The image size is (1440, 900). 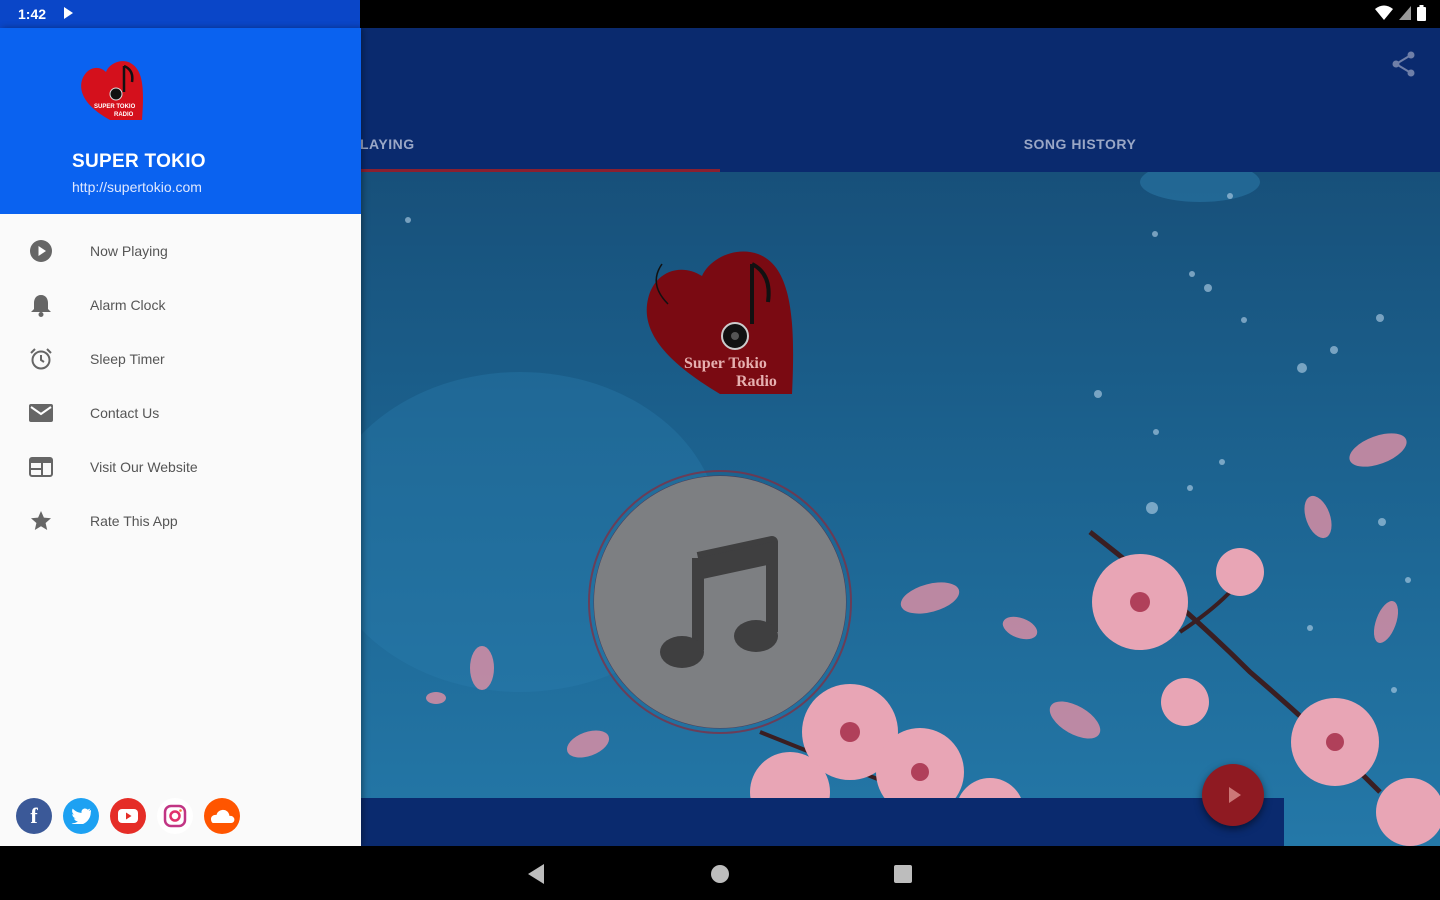 I want to click on media-play-icon, so click(x=68, y=13).